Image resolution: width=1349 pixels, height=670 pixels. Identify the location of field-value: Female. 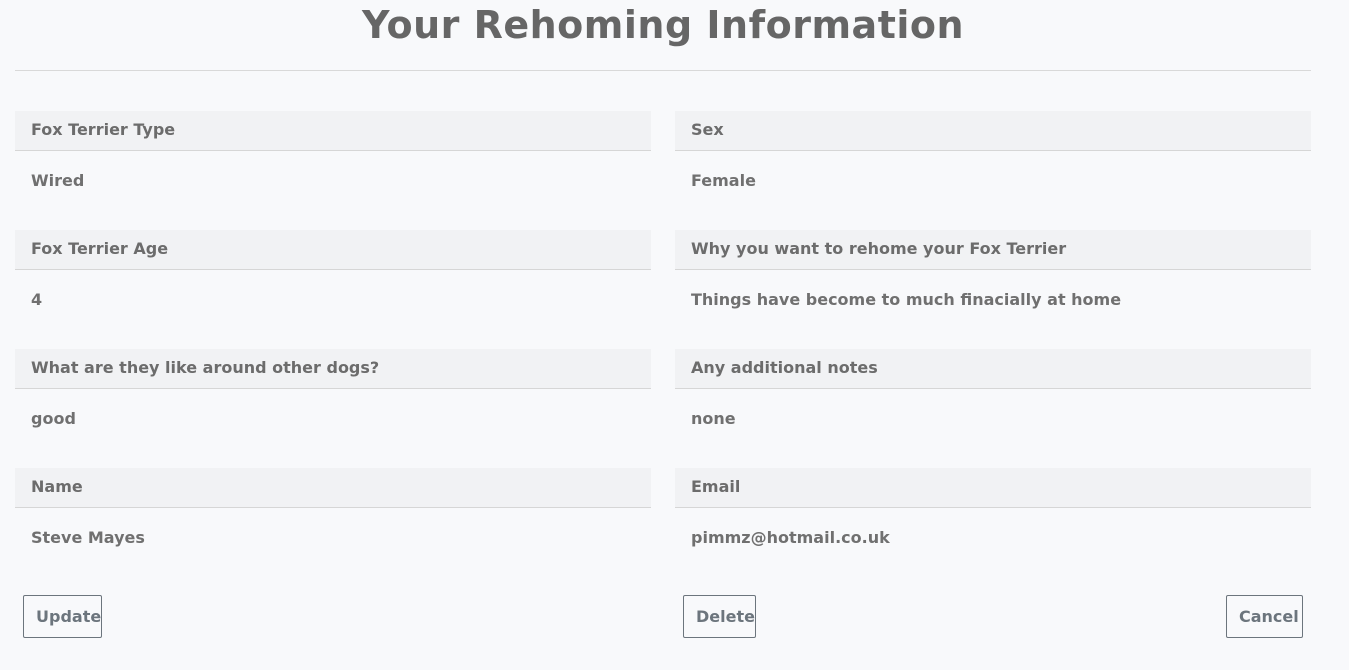
(723, 180).